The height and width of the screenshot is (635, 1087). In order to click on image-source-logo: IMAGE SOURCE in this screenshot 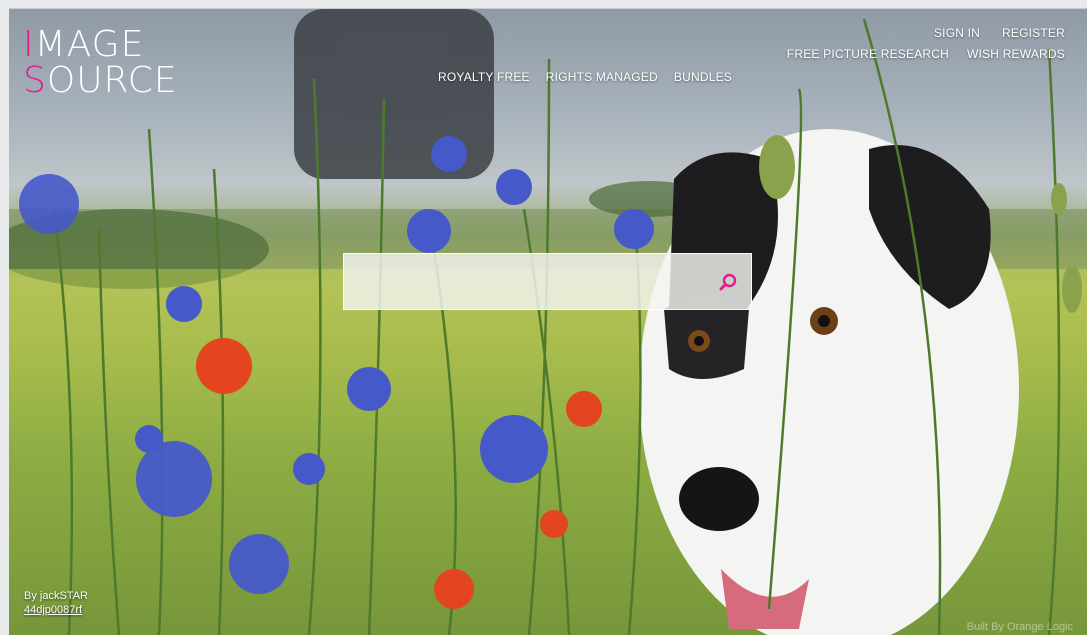, I will do `click(100, 63)`.